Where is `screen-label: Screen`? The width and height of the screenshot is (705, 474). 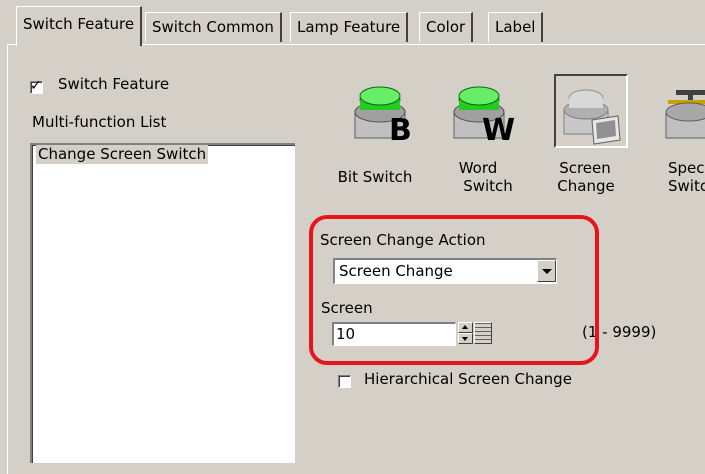 screen-label: Screen is located at coordinates (347, 308).